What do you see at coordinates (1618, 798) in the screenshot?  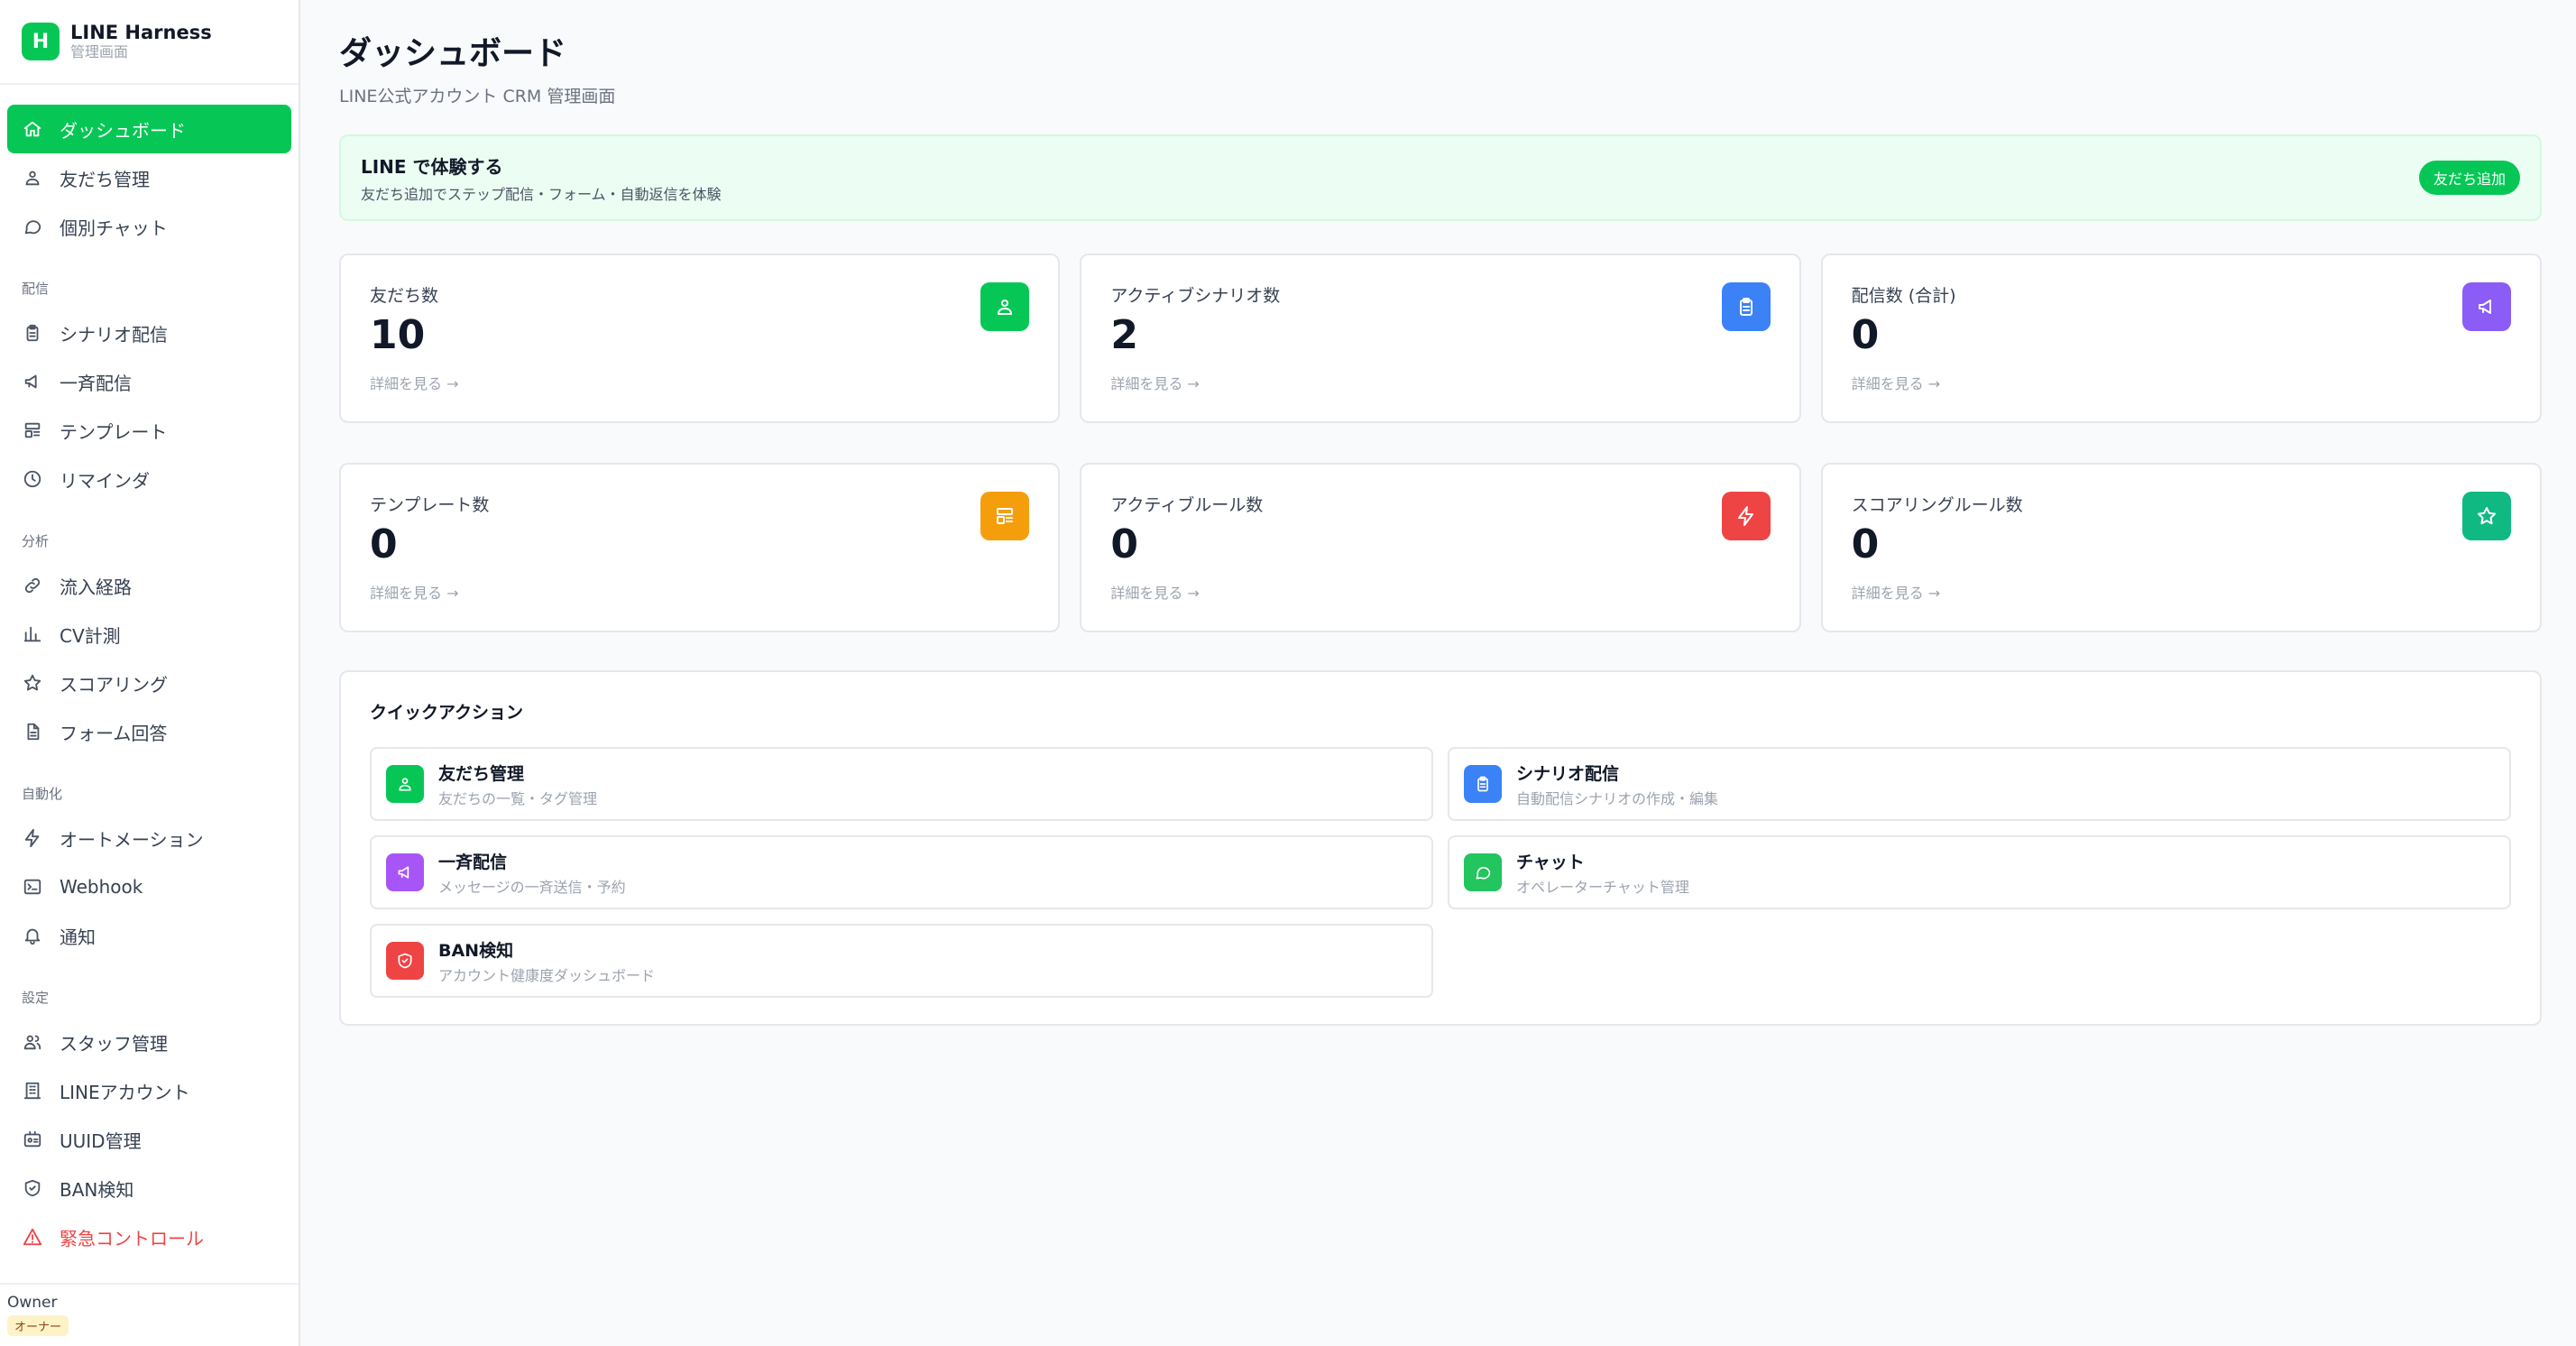 I see `quick-action-subtitle: 自動配信シナリオの作成・編集` at bounding box center [1618, 798].